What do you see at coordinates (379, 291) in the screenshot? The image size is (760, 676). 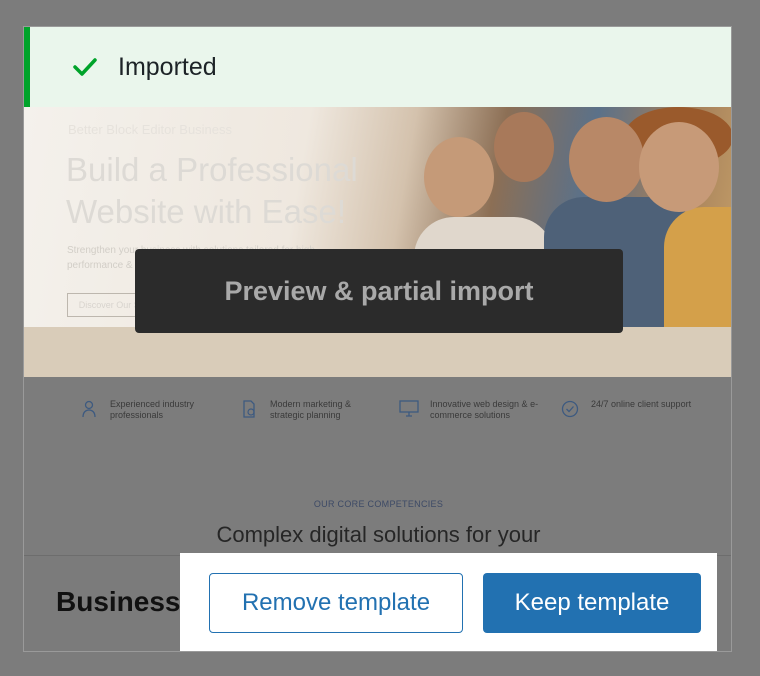 I see `preview-partial-import-button: Preview & partial import` at bounding box center [379, 291].